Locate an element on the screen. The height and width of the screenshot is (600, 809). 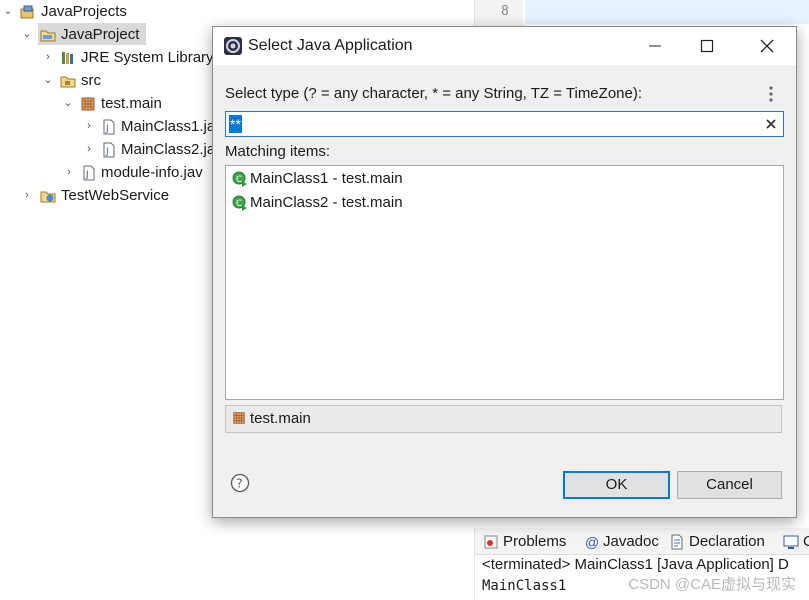
filter-text: ** is located at coordinates (235, 124).